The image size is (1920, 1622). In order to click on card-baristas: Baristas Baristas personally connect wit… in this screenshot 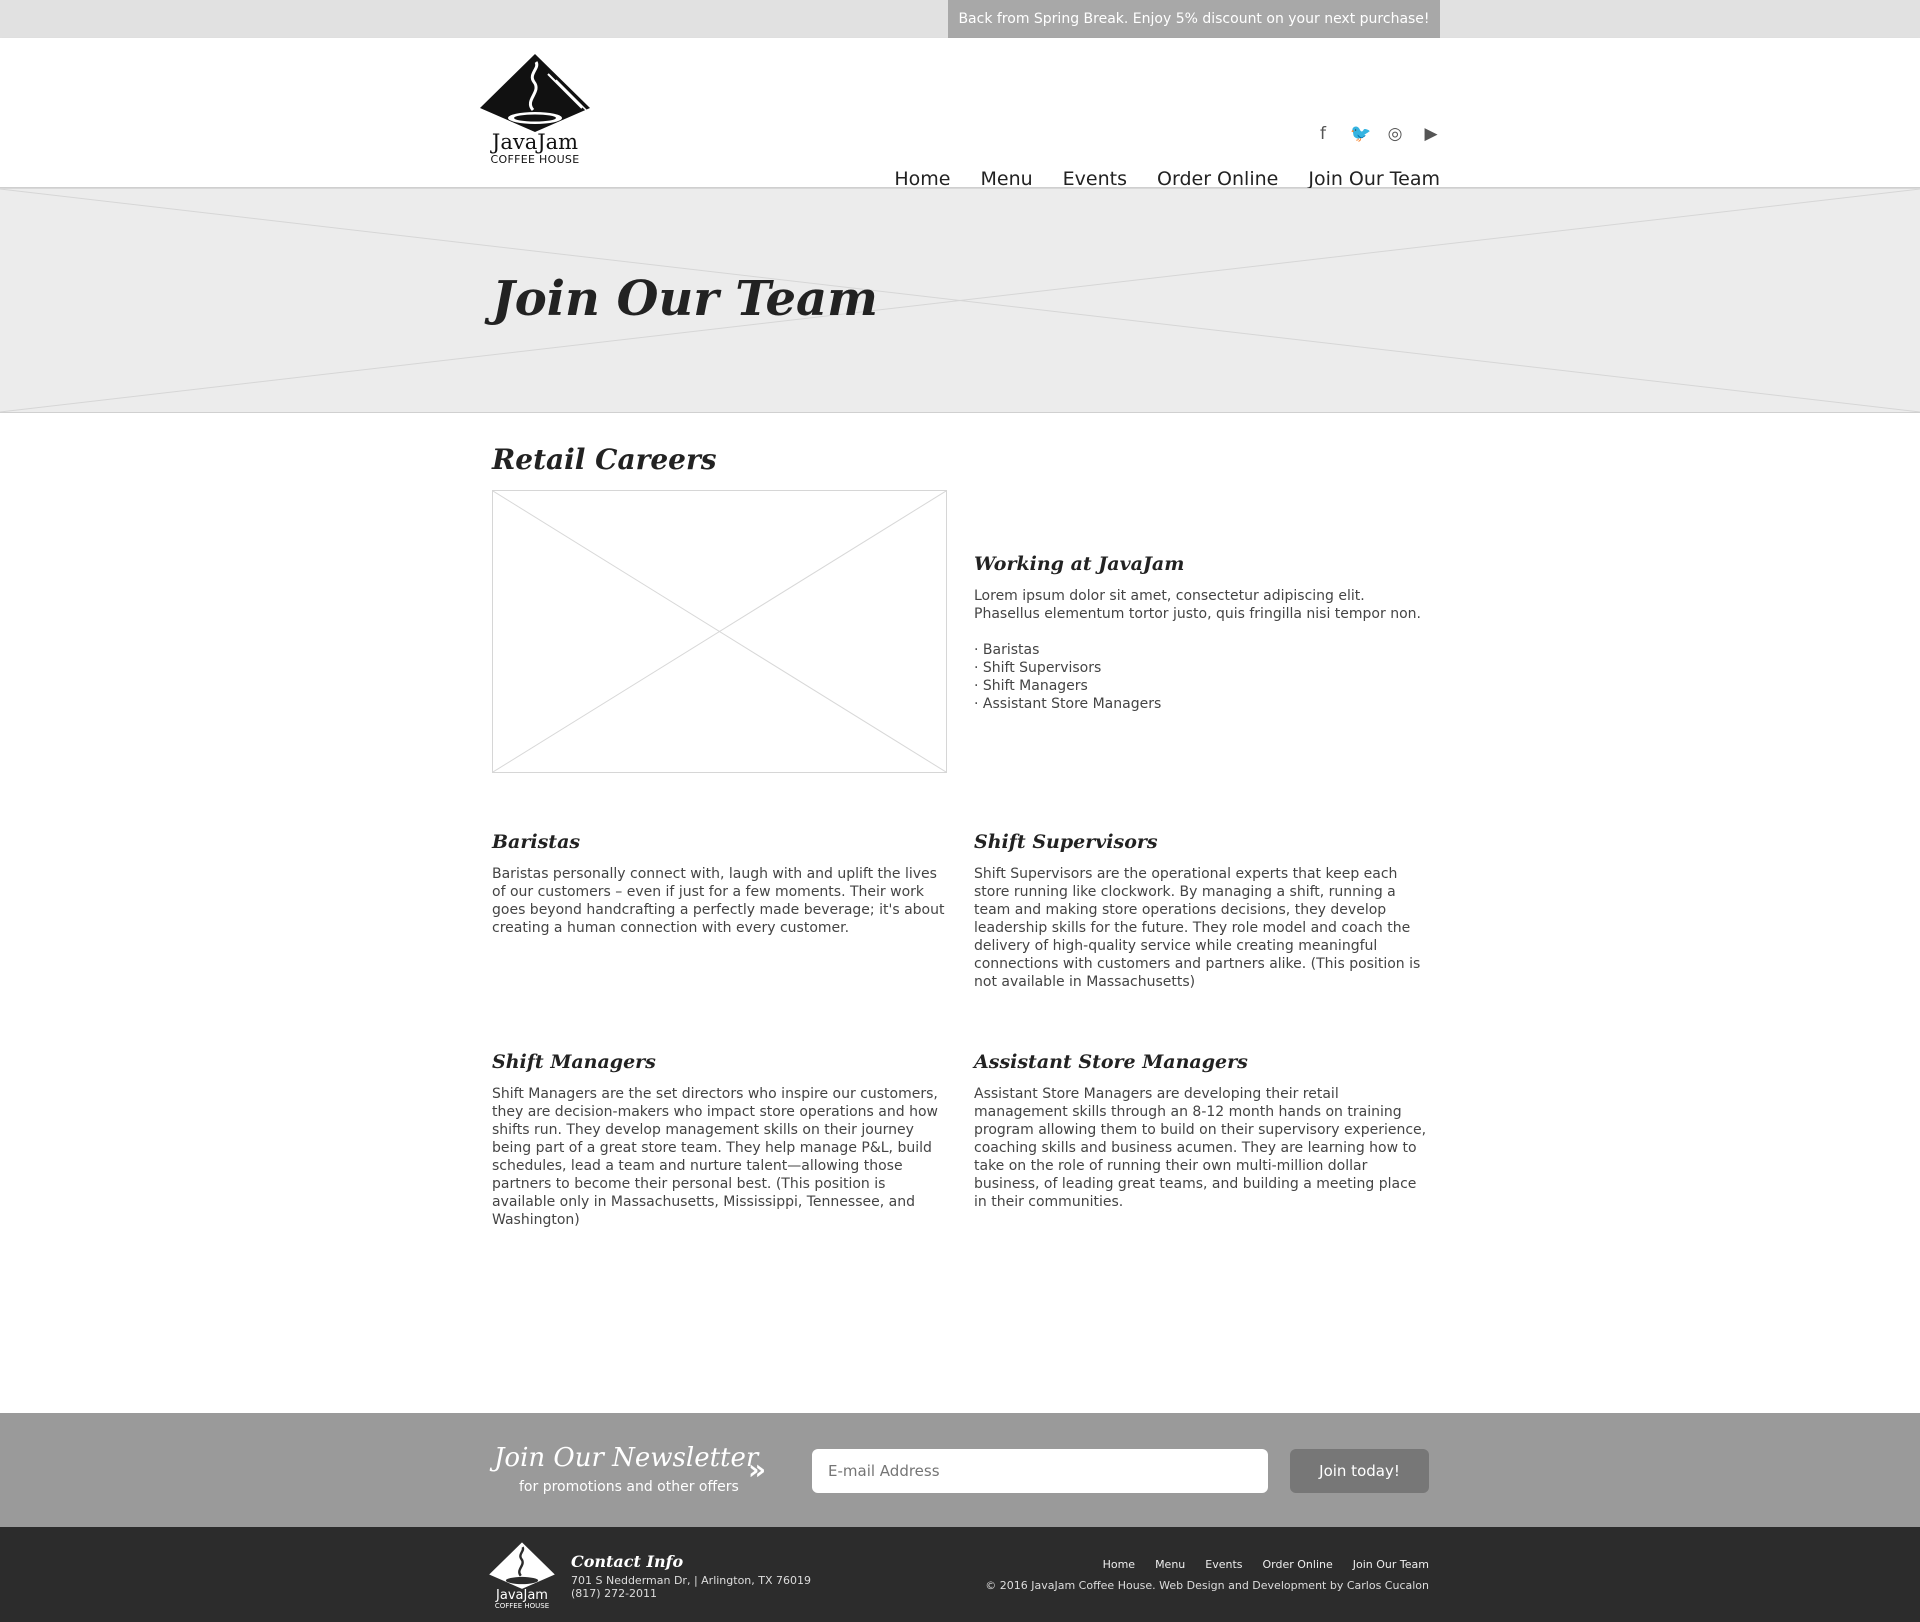, I will do `click(719, 884)`.